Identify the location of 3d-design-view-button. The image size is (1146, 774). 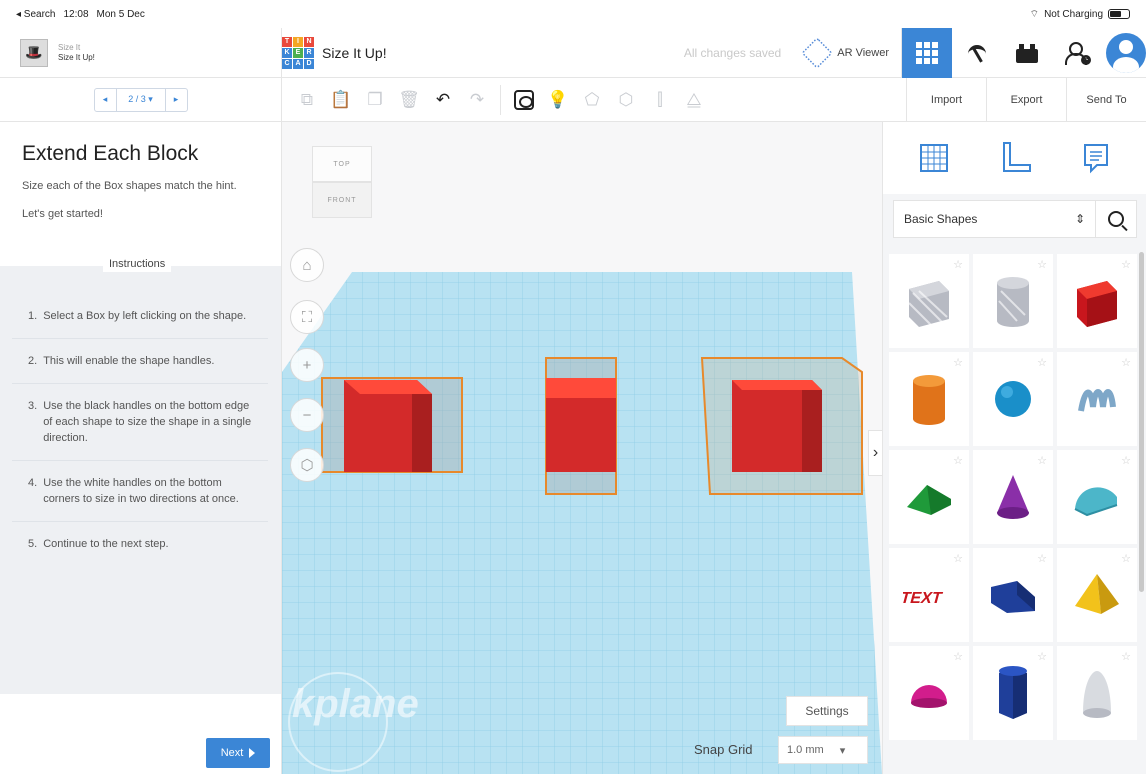
(927, 52).